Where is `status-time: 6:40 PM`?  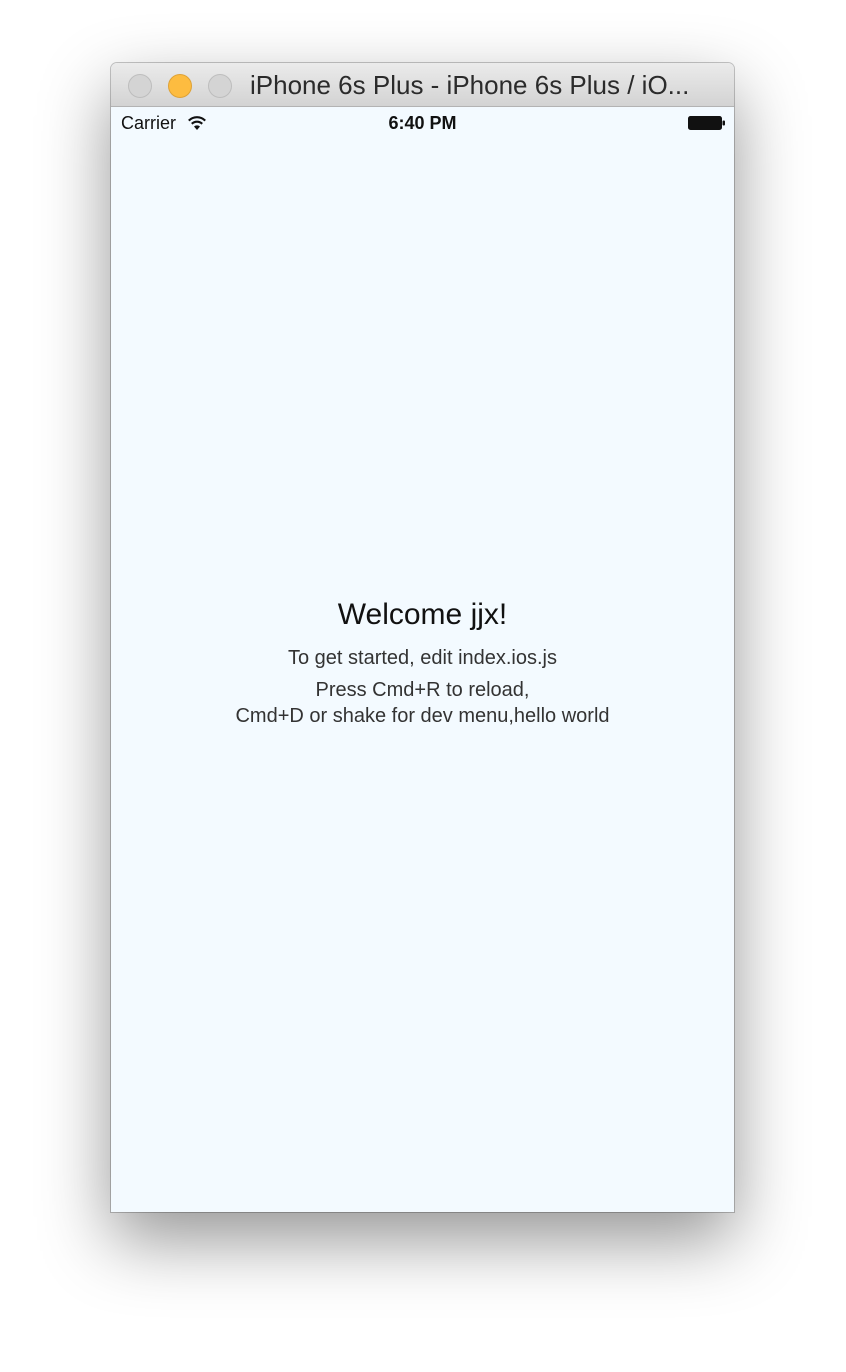
status-time: 6:40 PM is located at coordinates (422, 123).